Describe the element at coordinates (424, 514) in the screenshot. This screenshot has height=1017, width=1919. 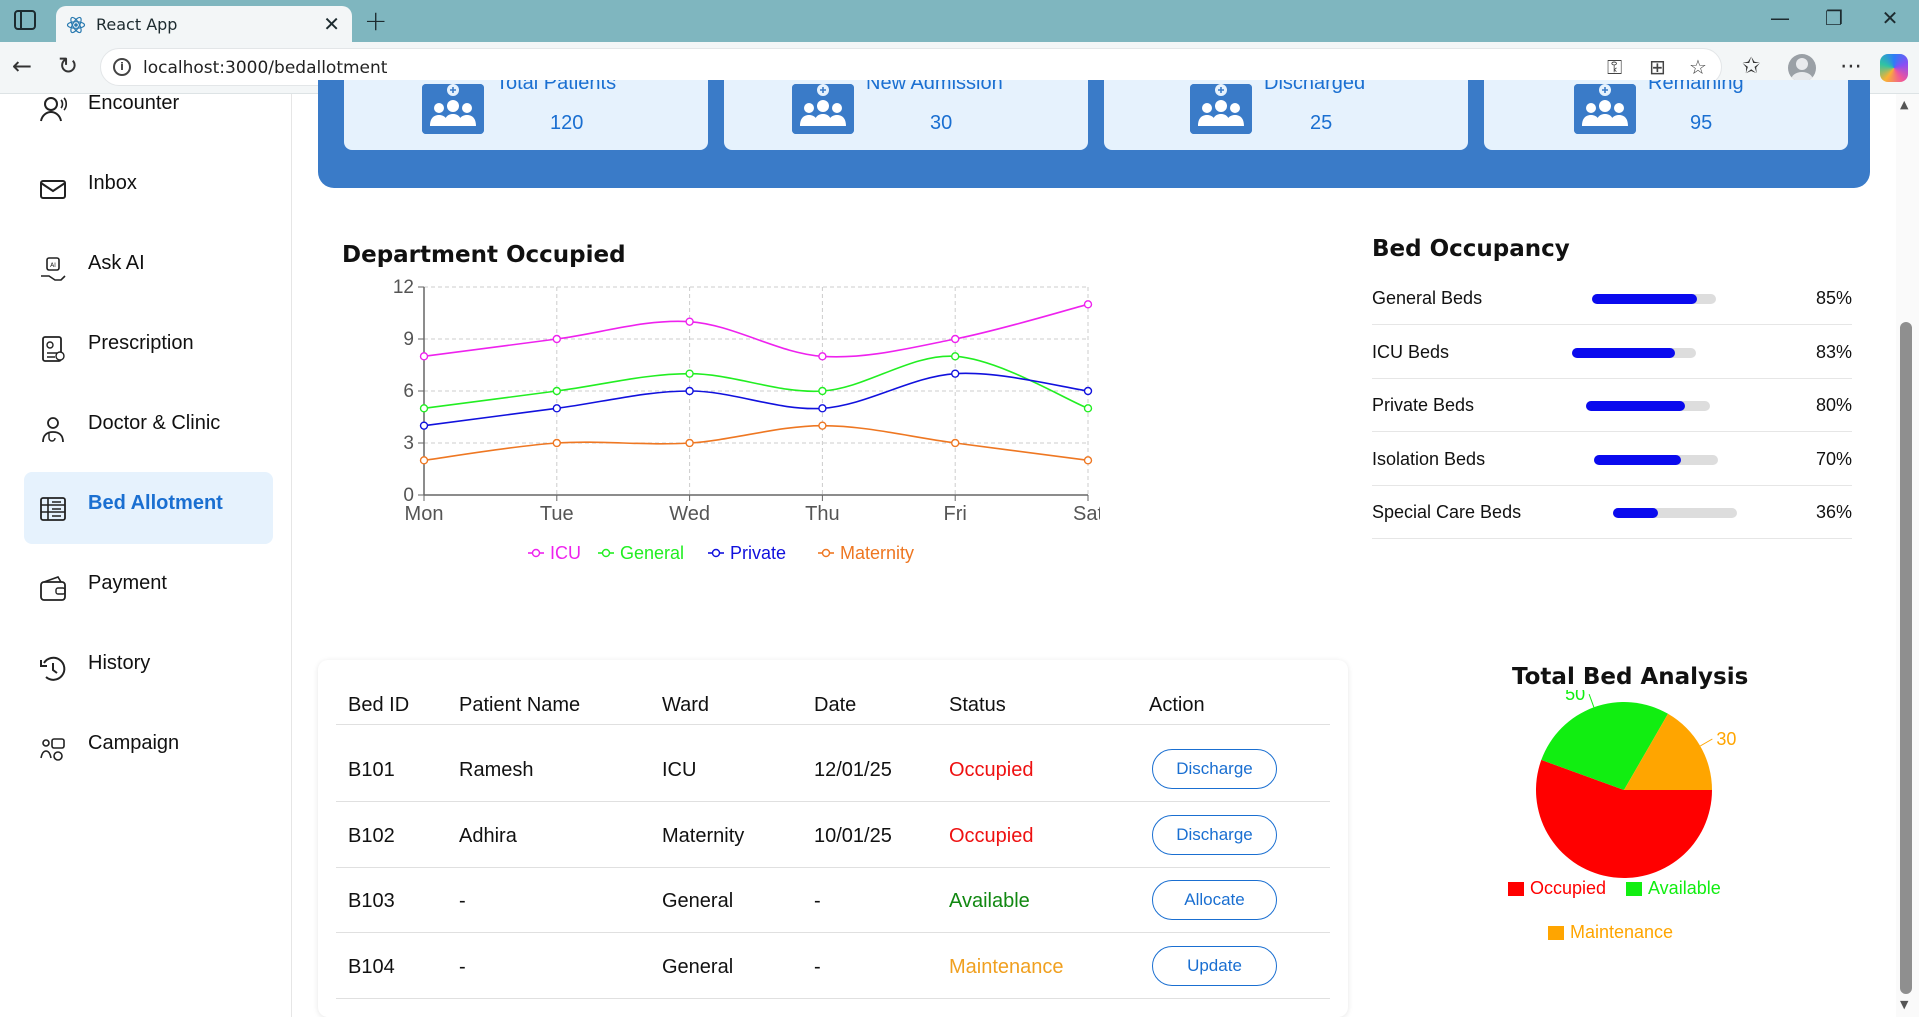
I see `x-tick-label: Mon` at that location.